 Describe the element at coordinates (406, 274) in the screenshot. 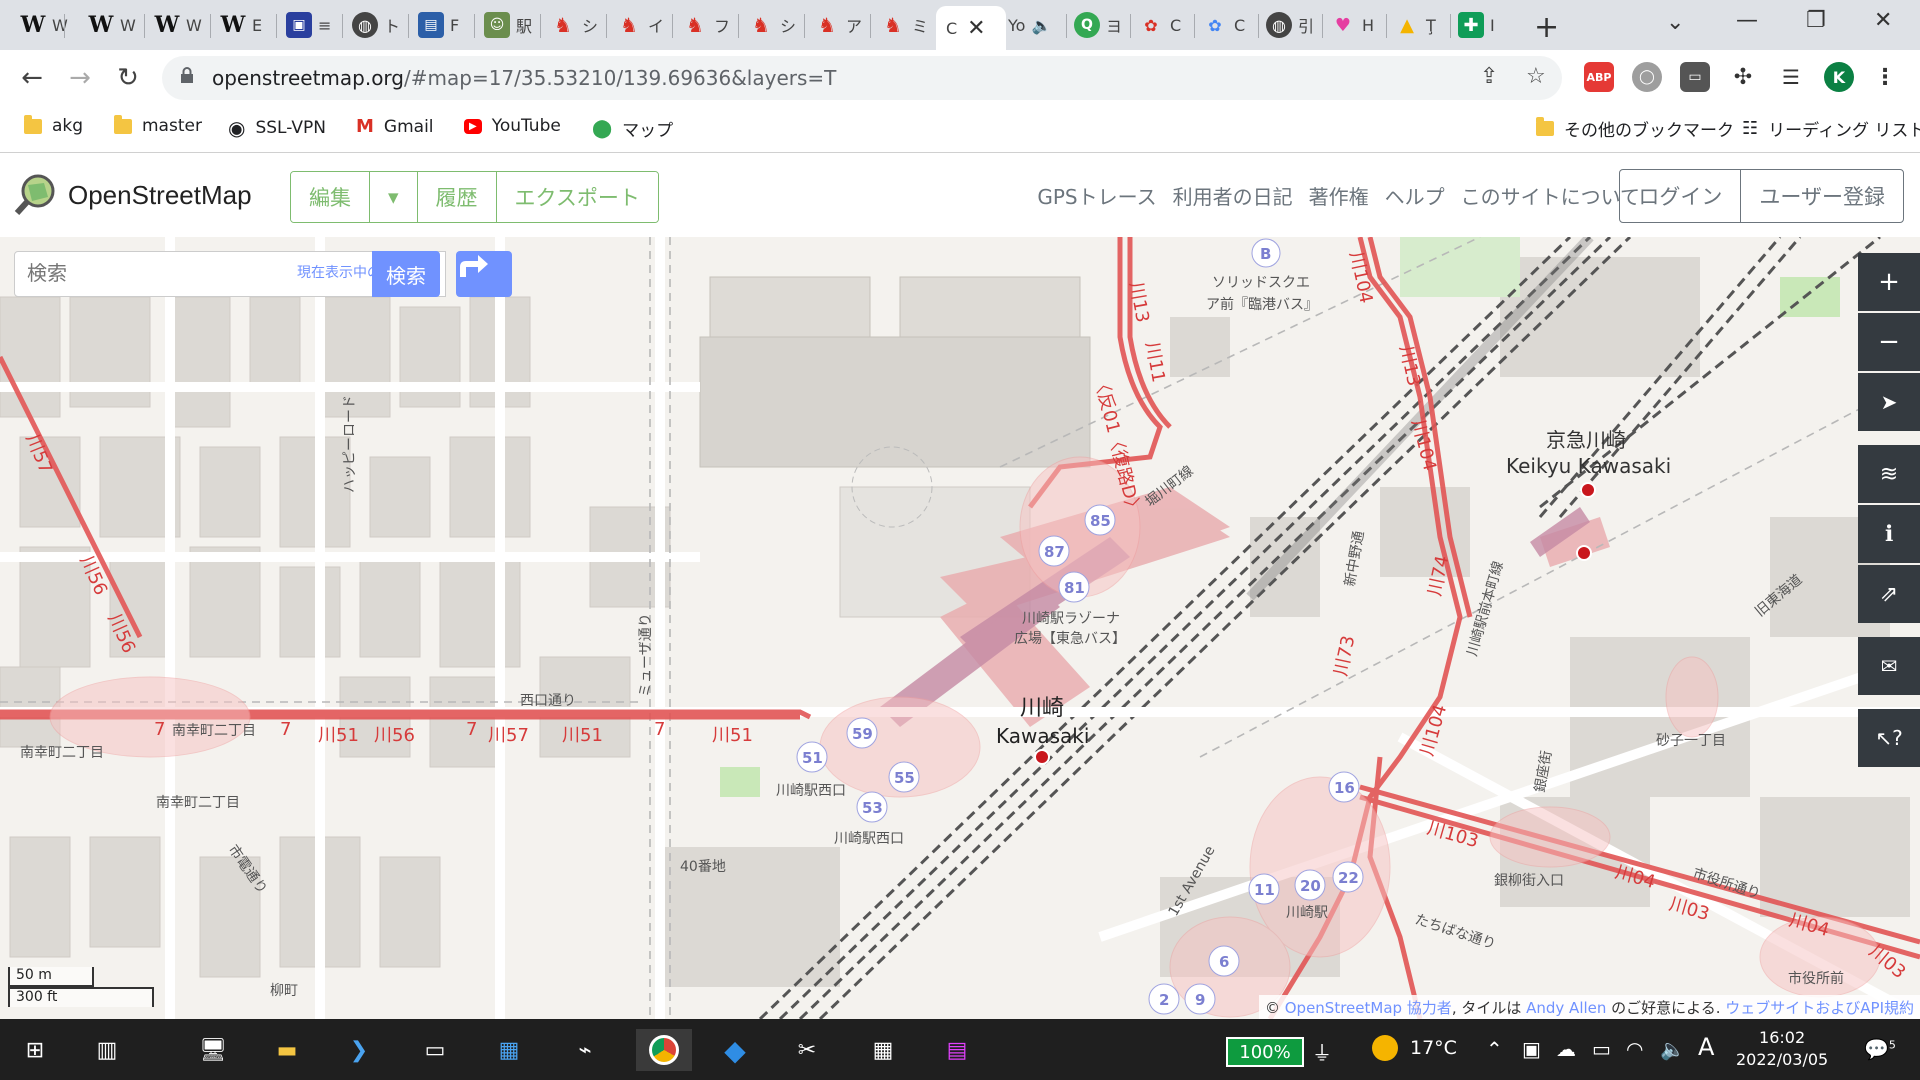

I see `search-button: 検索` at that location.